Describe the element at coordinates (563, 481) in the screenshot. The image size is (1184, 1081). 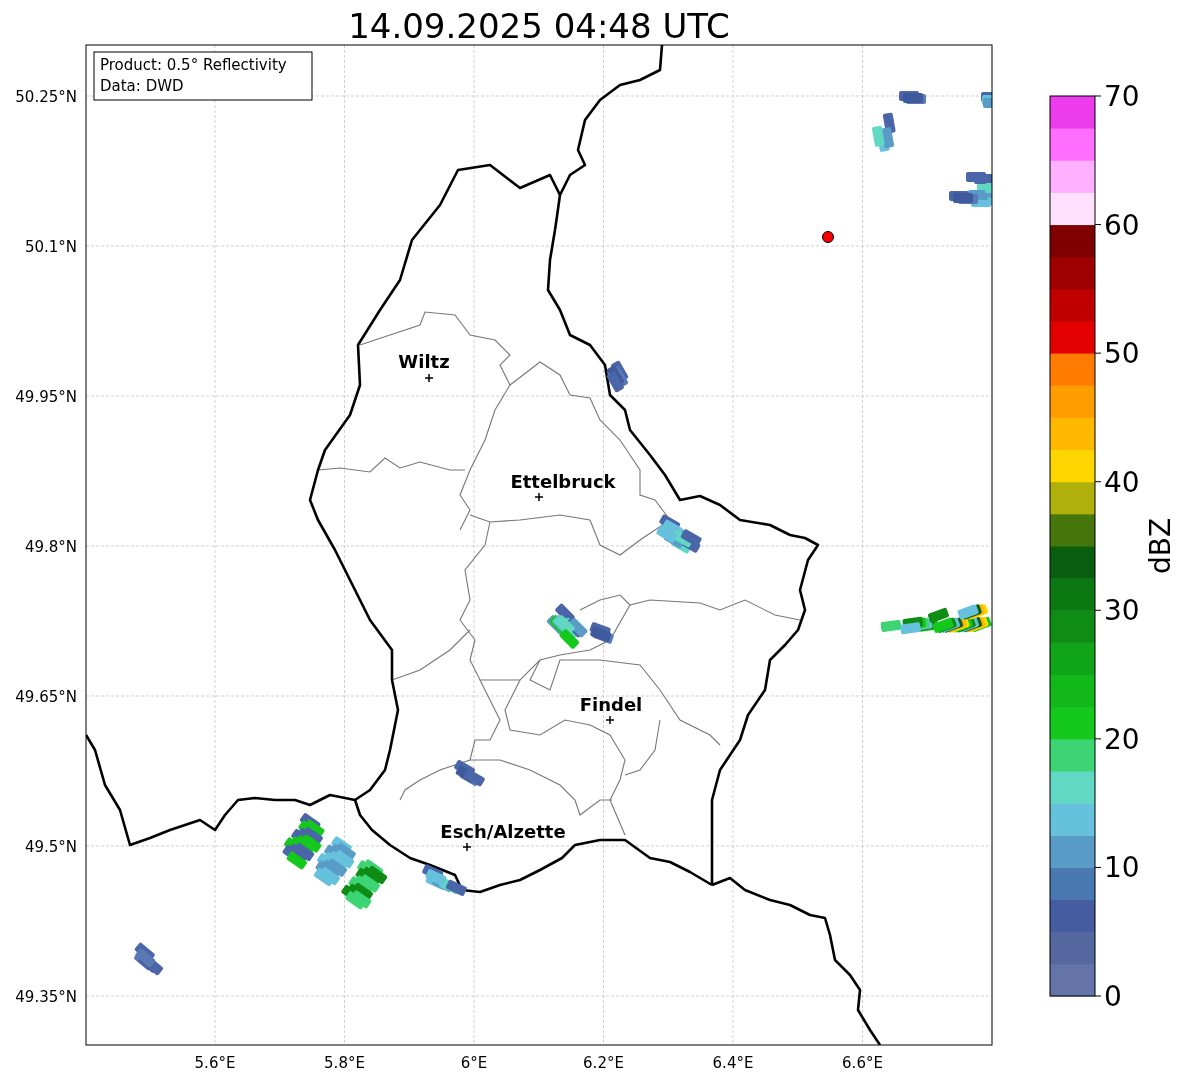
I see `city-label: Ettelbruck` at that location.